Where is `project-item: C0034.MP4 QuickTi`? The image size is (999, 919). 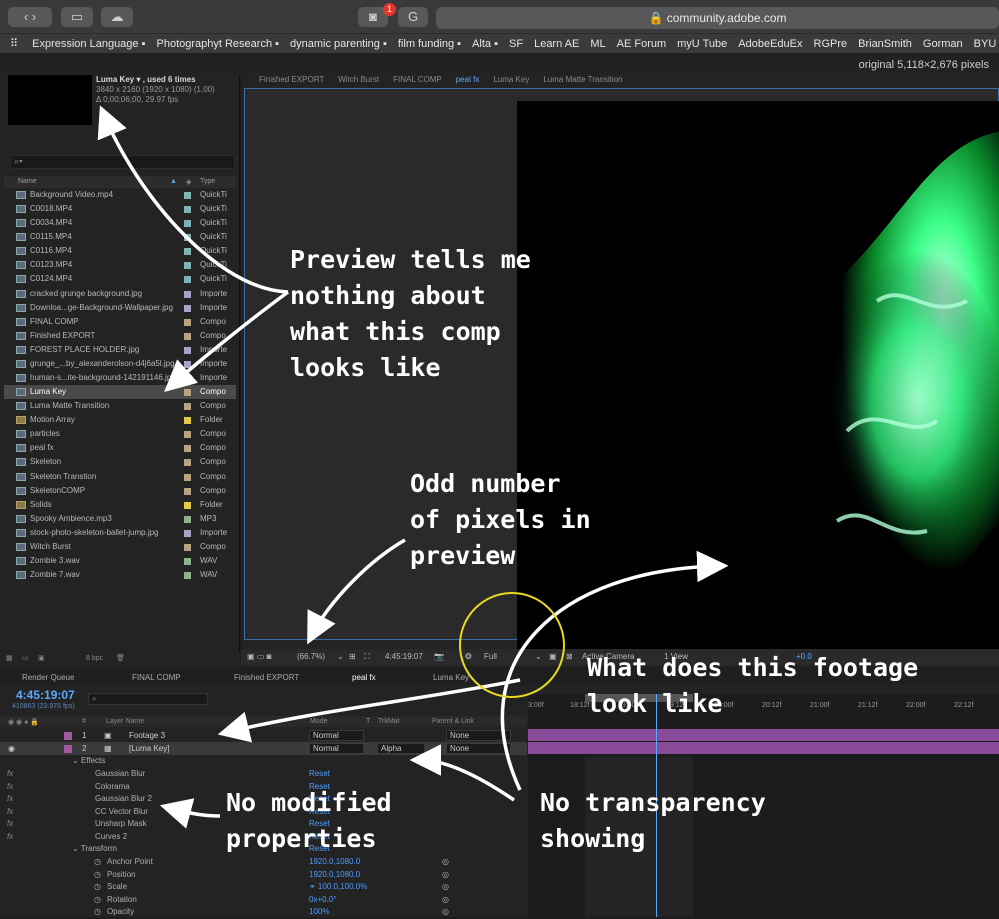
project-item: C0034.MP4 QuickTi is located at coordinates (120, 223).